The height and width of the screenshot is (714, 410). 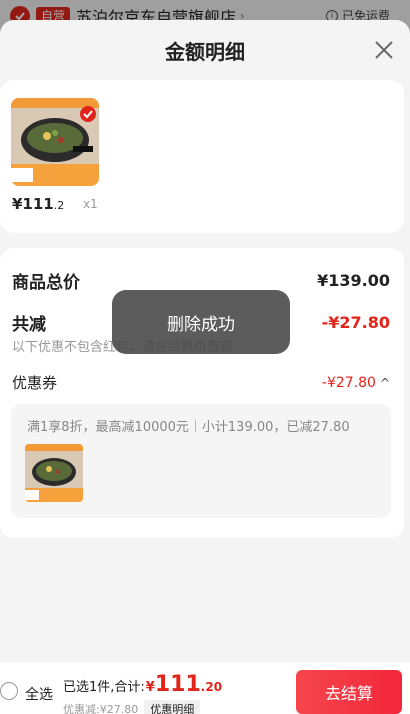 What do you see at coordinates (188, 427) in the screenshot?
I see `coupon-description: 满1享8折，最高减10000元｜小计139.00，已减27.80` at bounding box center [188, 427].